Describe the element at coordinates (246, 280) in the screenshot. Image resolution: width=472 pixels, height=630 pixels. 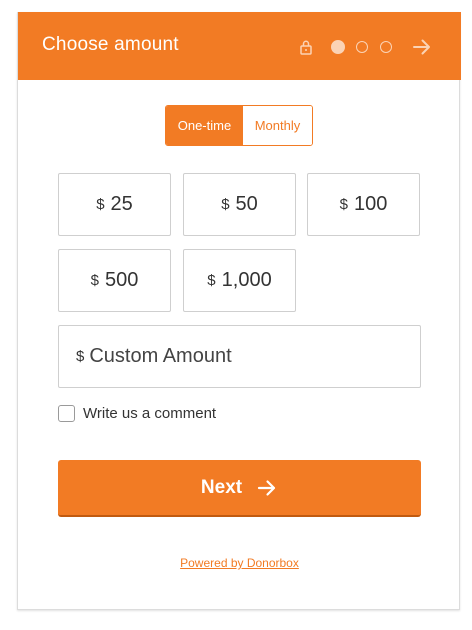
I see `amount-value: 1,000` at that location.